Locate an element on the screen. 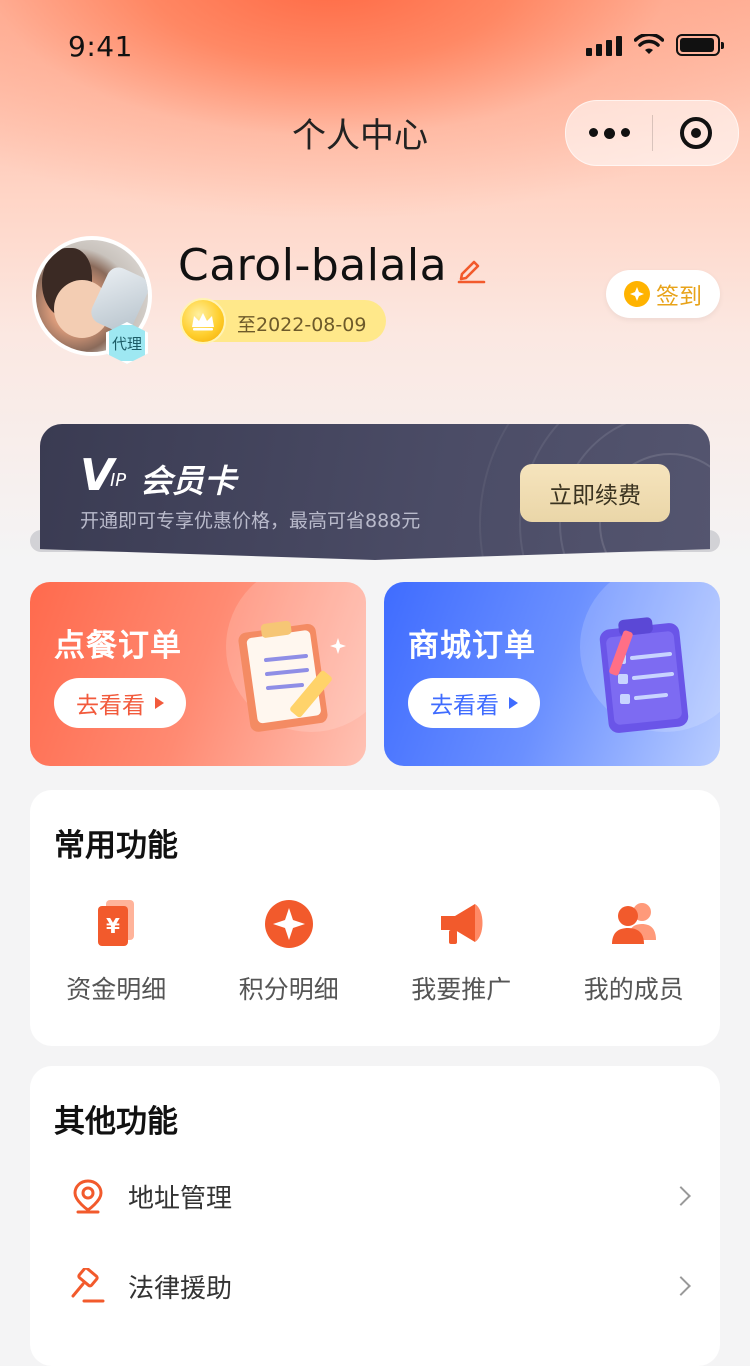  vip-card-title: 会员卡 is located at coordinates (188, 481).